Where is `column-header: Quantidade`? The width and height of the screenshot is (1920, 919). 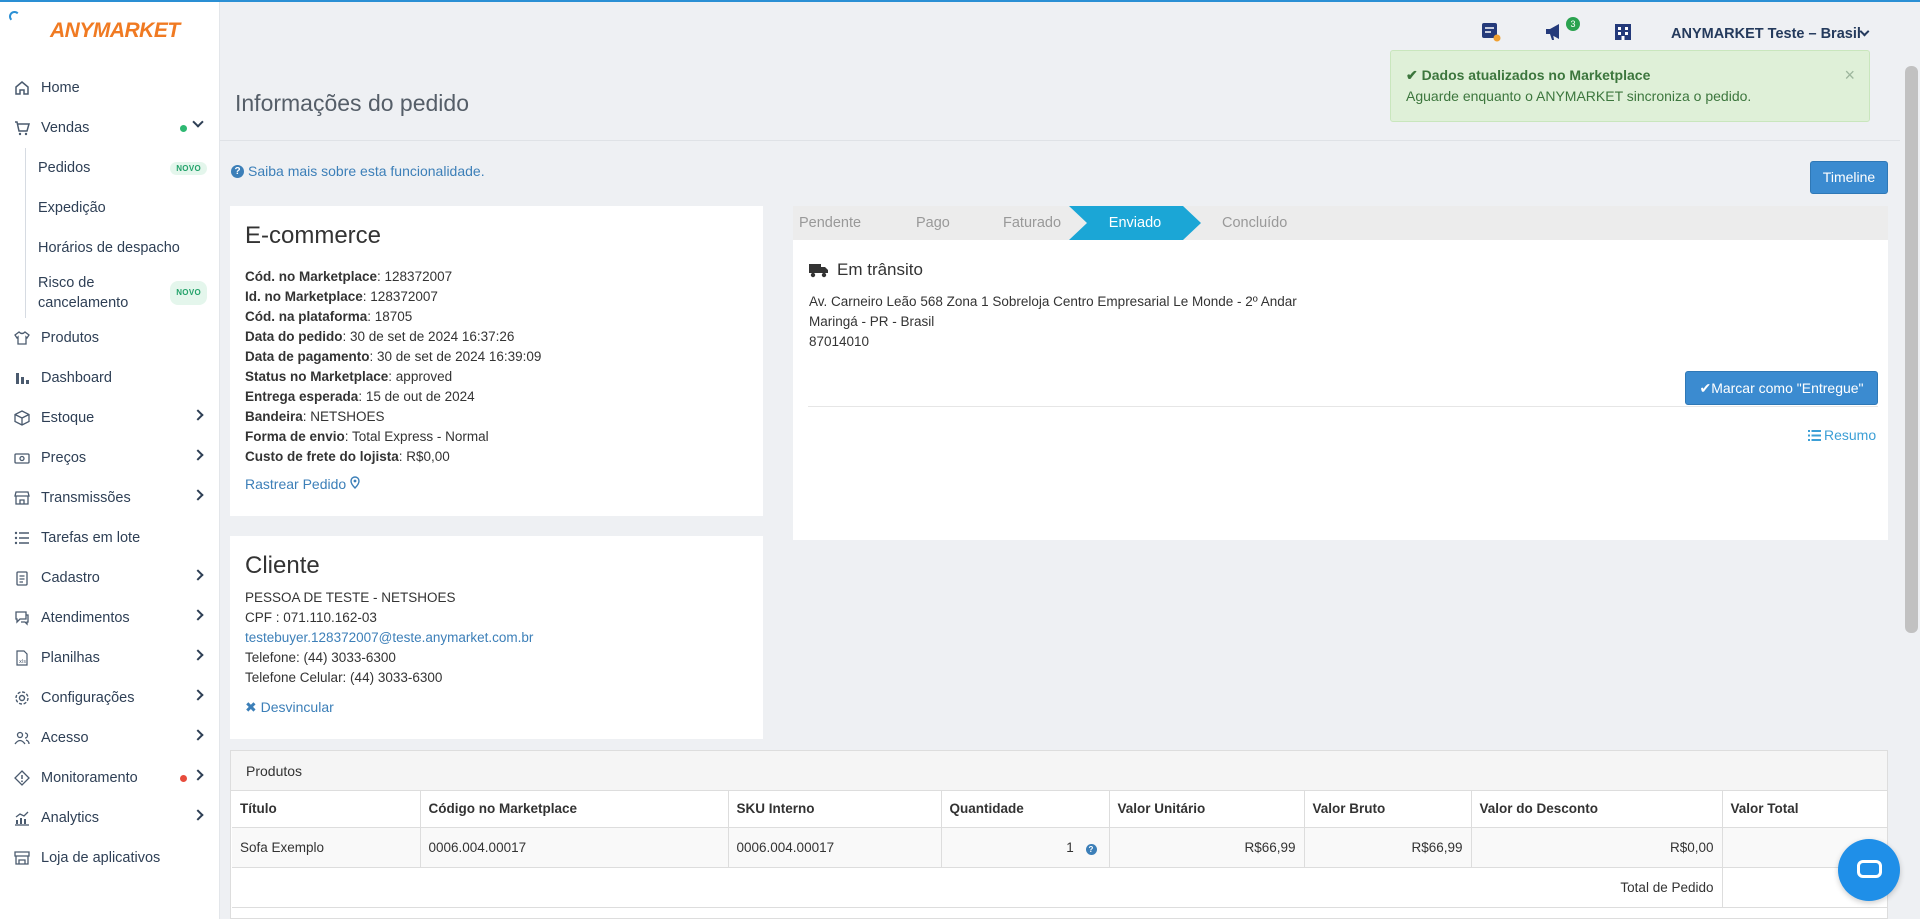
column-header: Quantidade is located at coordinates (1025, 809).